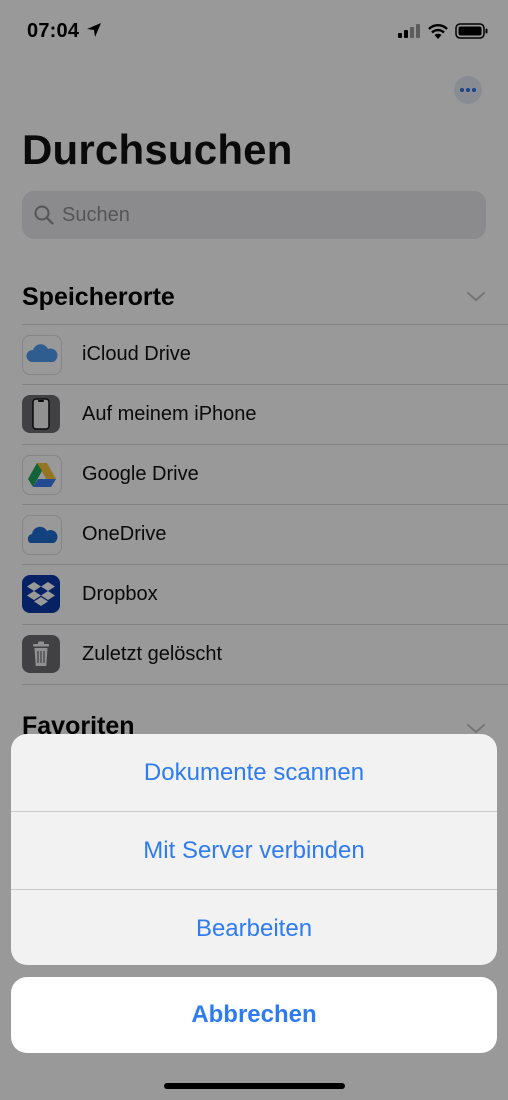 This screenshot has height=1100, width=508. I want to click on scan-documents-button: Dokumente scannen, so click(254, 773).